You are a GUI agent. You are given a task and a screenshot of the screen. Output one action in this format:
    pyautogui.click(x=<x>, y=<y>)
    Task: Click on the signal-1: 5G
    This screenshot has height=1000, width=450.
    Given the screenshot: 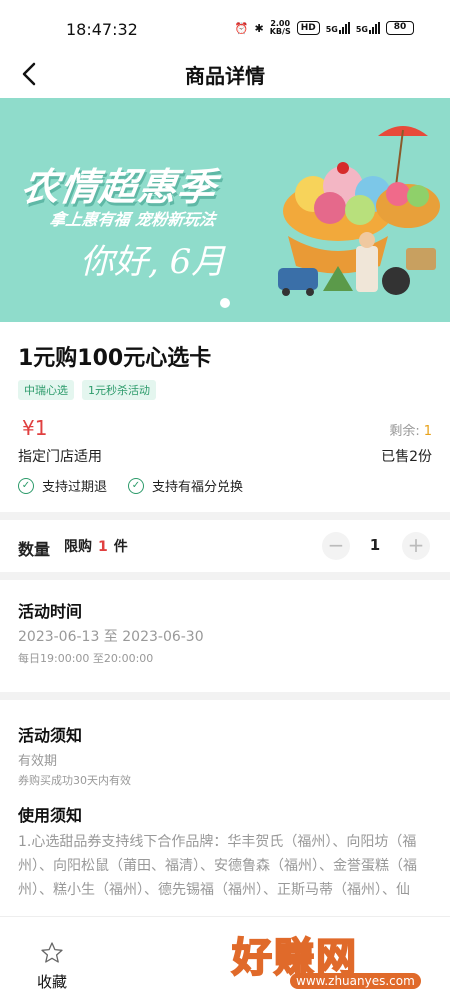 What is the action you would take?
    pyautogui.click(x=338, y=28)
    